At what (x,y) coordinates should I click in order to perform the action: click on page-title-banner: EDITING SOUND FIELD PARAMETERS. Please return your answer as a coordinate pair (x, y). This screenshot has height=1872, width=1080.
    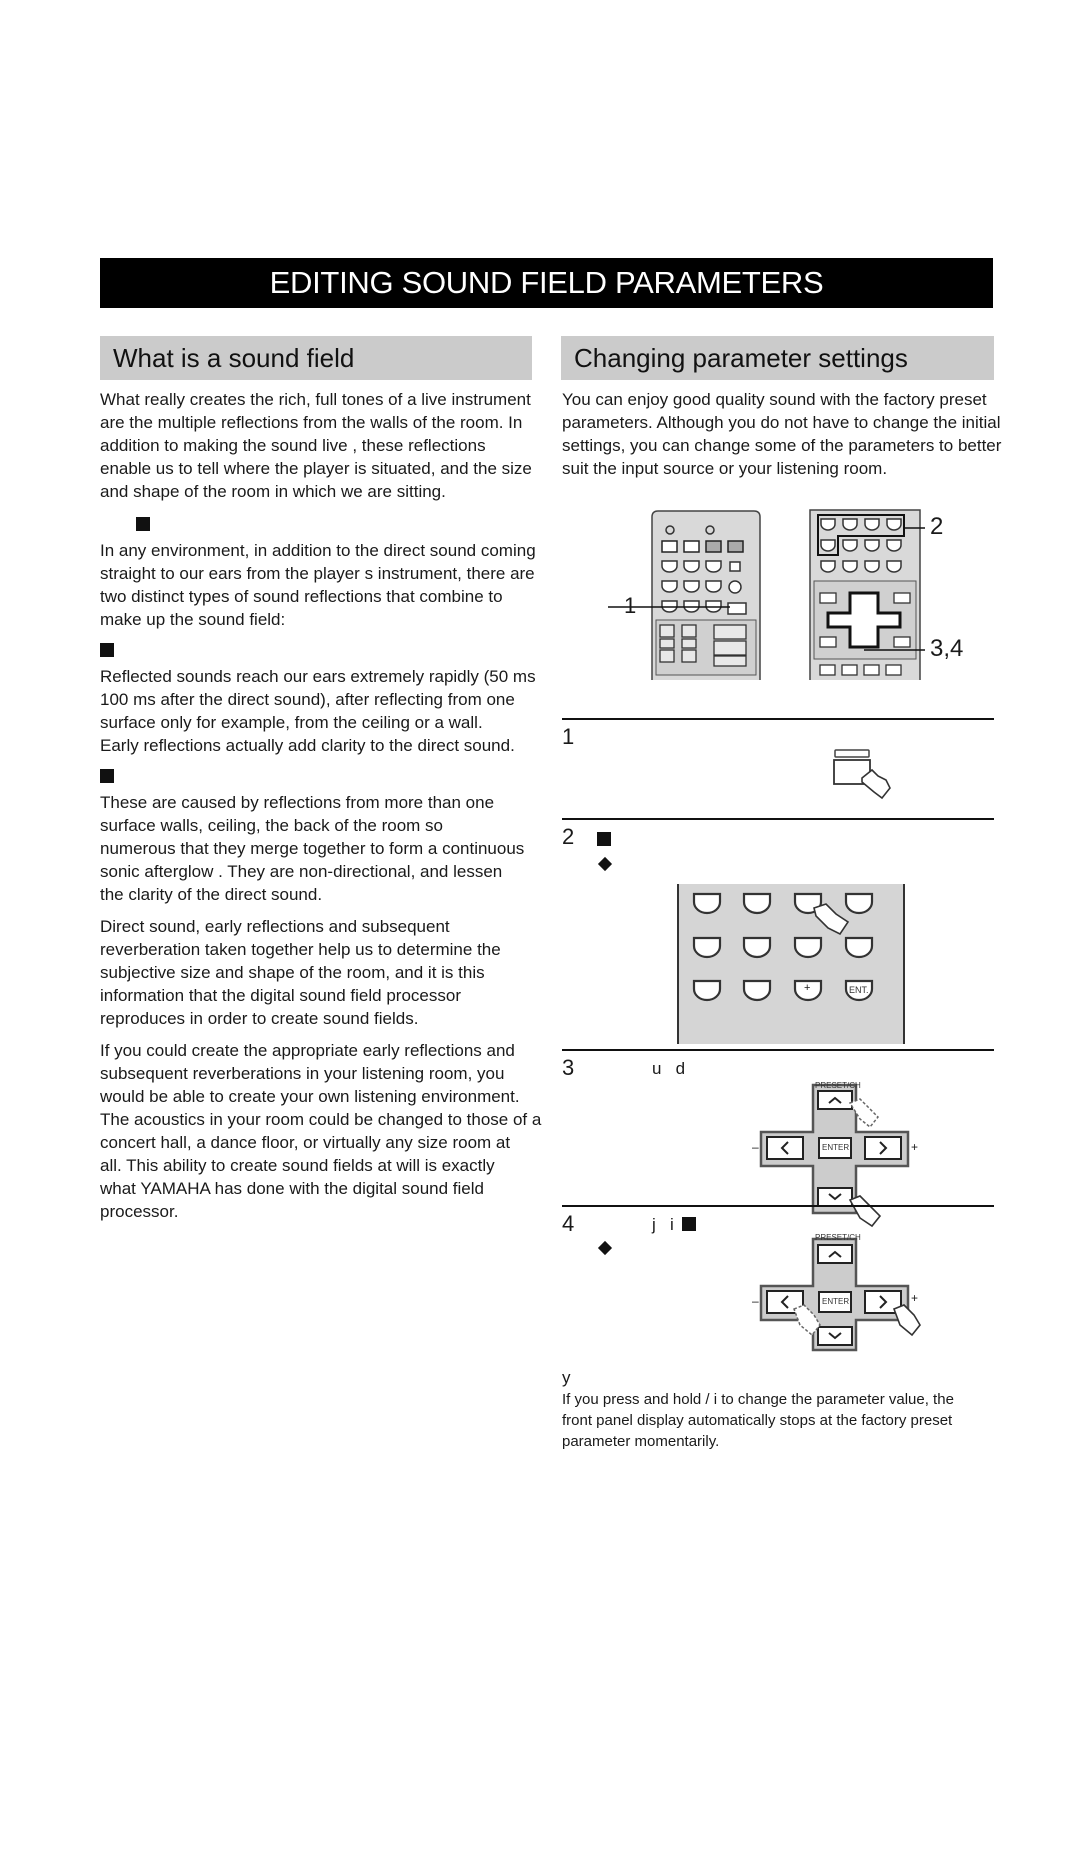
    Looking at the image, I should click on (546, 283).